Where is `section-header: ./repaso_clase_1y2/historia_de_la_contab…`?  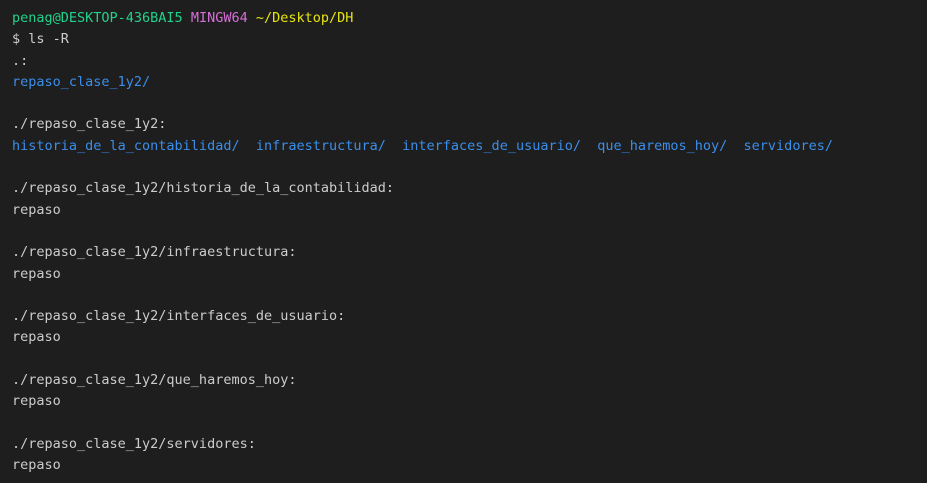 section-header: ./repaso_clase_1y2/historia_de_la_contab… is located at coordinates (203, 188).